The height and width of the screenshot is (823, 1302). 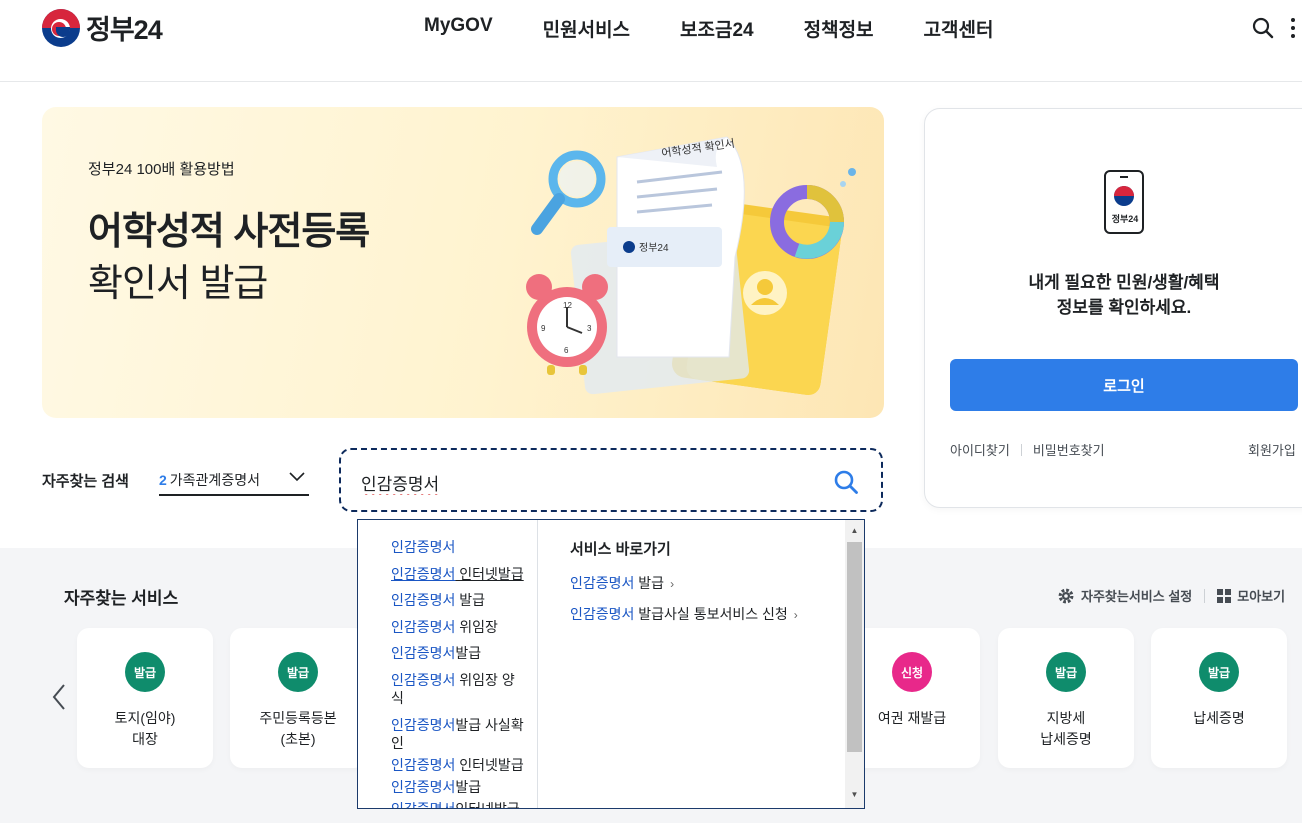 What do you see at coordinates (298, 729) in the screenshot?
I see `service-label: 주민등록등본 (초본)` at bounding box center [298, 729].